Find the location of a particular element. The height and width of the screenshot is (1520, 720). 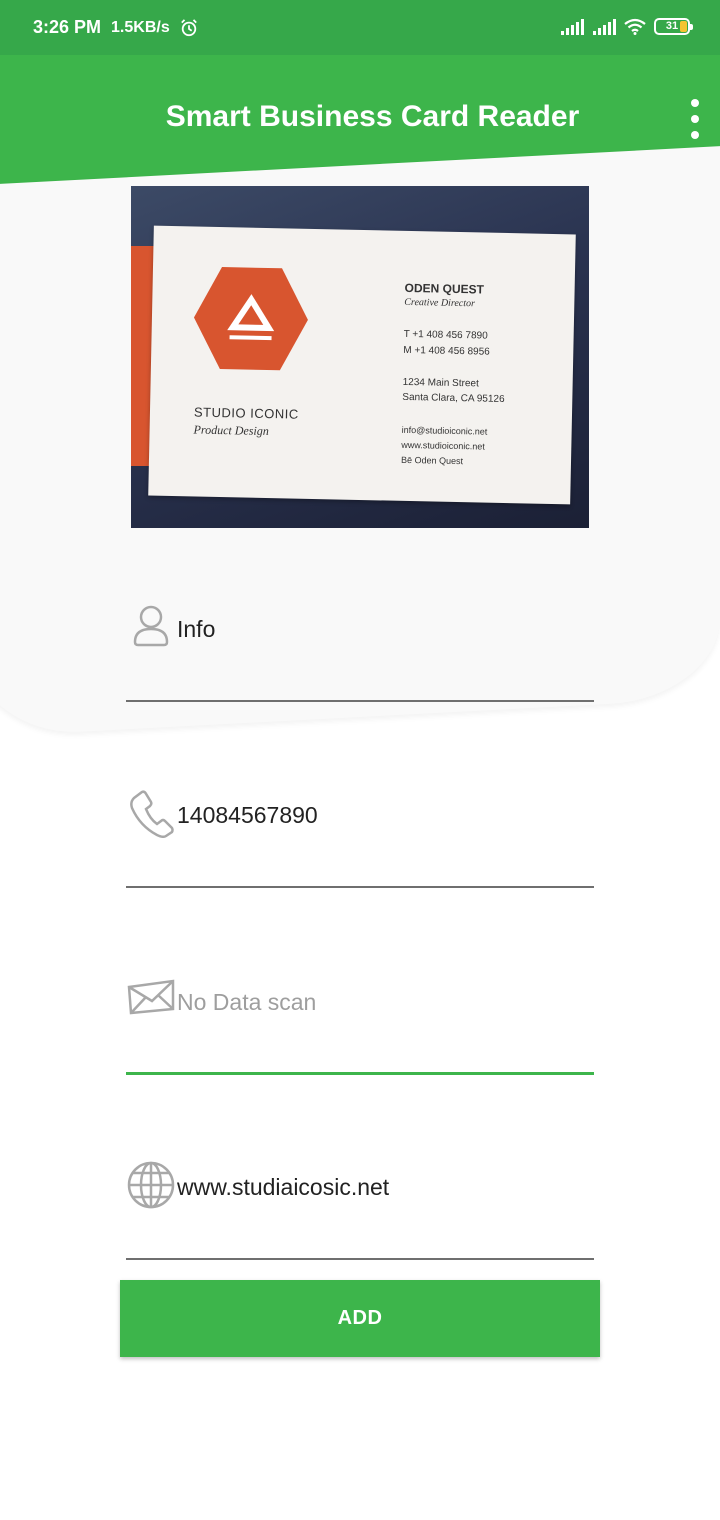

email-field: No Data scan is located at coordinates (360, 1015).